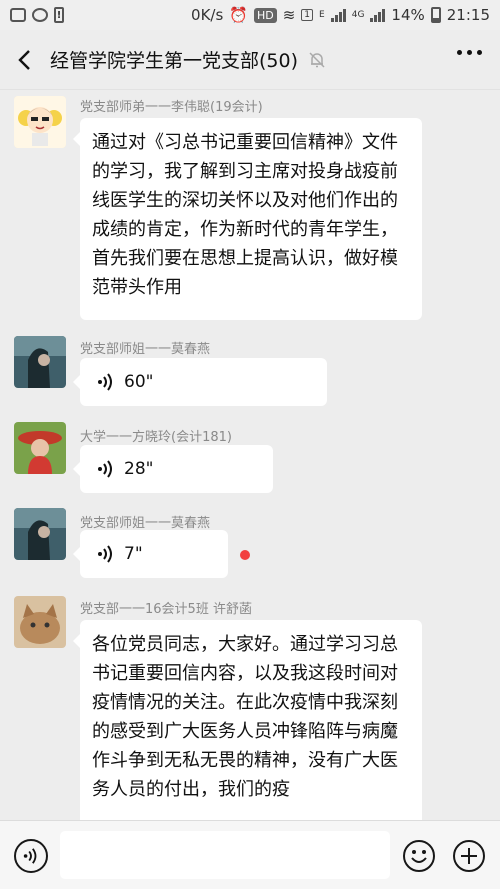 The image size is (500, 889). Describe the element at coordinates (322, 15) in the screenshot. I see `edge-label: E` at that location.